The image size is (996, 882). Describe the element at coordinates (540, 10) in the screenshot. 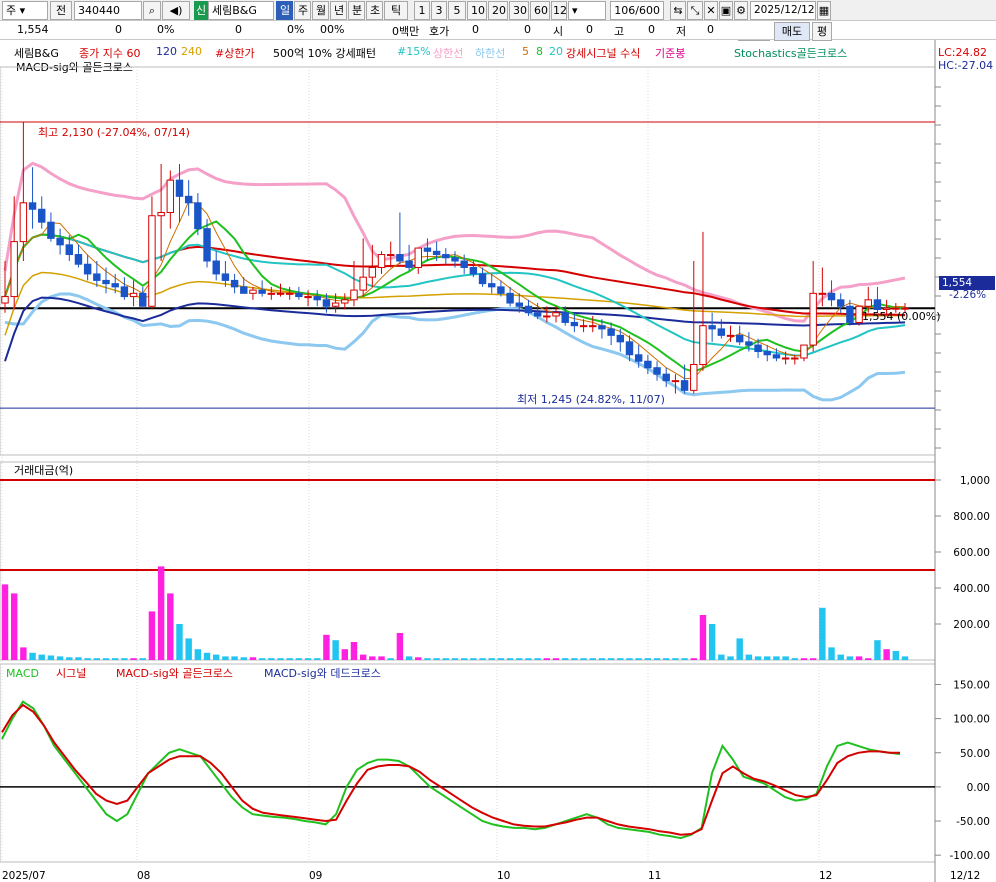

I see `interval-60: 60` at that location.